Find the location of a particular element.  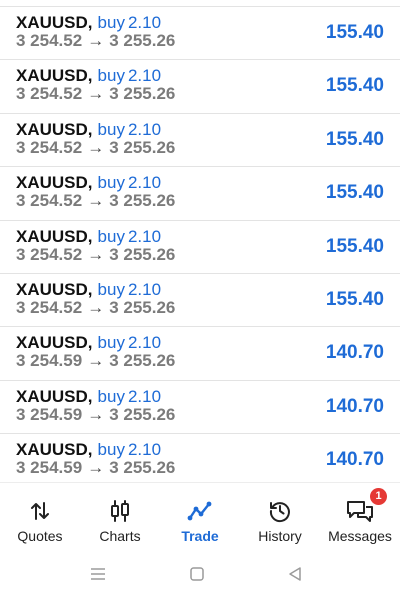

nav-history: History is located at coordinates (280, 515).